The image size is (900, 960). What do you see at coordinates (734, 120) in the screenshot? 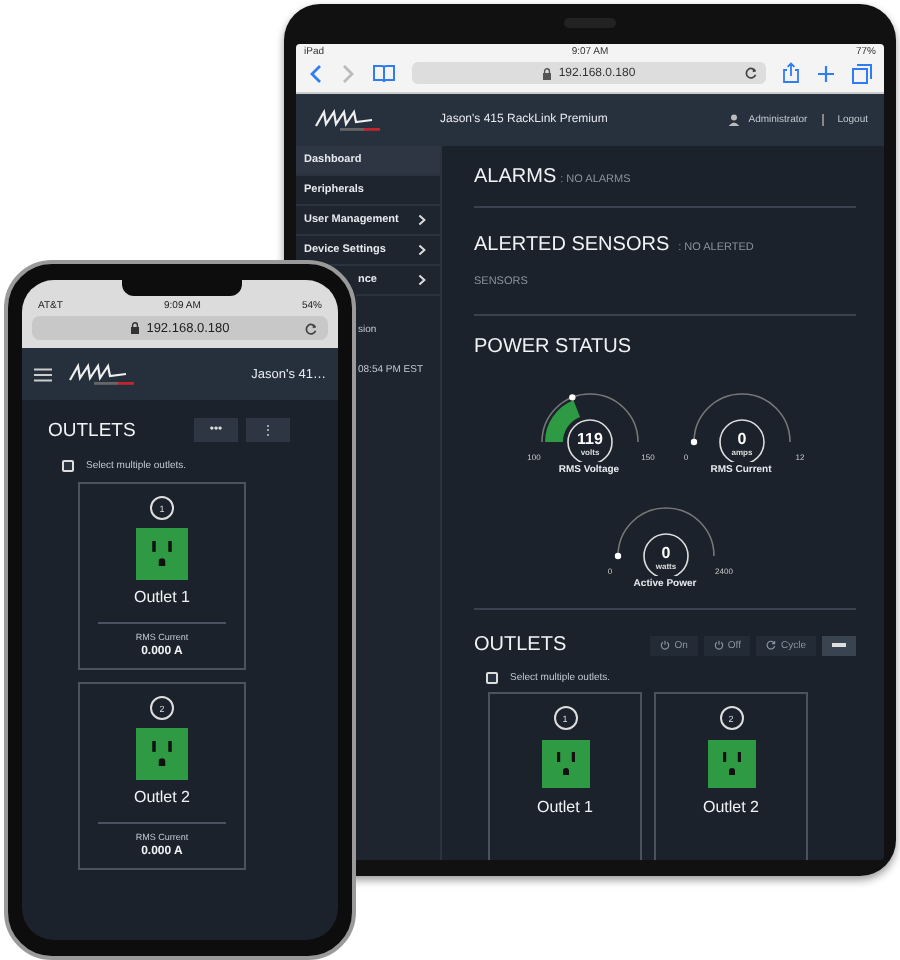
I see `user-icon` at bounding box center [734, 120].